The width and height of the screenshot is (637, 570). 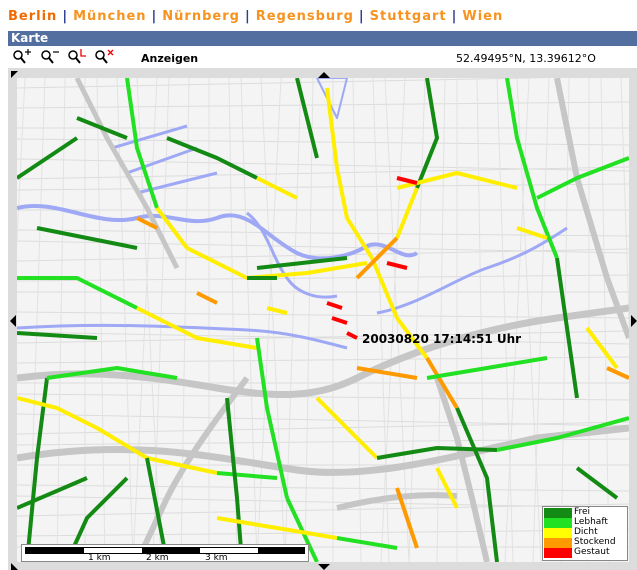 What do you see at coordinates (305, 16) in the screenshot?
I see `city-link-3: Regensburg` at bounding box center [305, 16].